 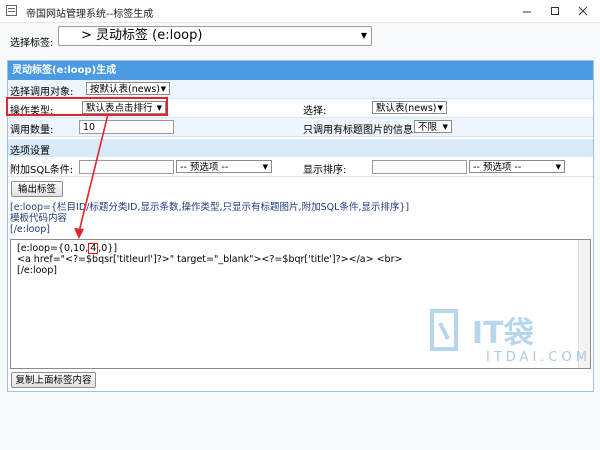 I want to click on code-segment: [e:loop={0,10,, so click(x=53, y=248).